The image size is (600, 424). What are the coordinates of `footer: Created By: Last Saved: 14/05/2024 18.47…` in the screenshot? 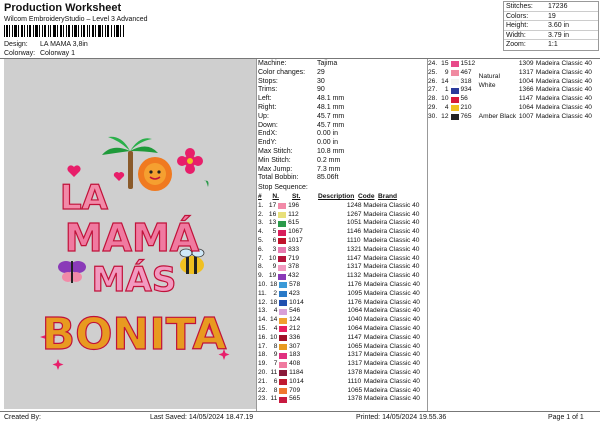 It's located at (300, 417).